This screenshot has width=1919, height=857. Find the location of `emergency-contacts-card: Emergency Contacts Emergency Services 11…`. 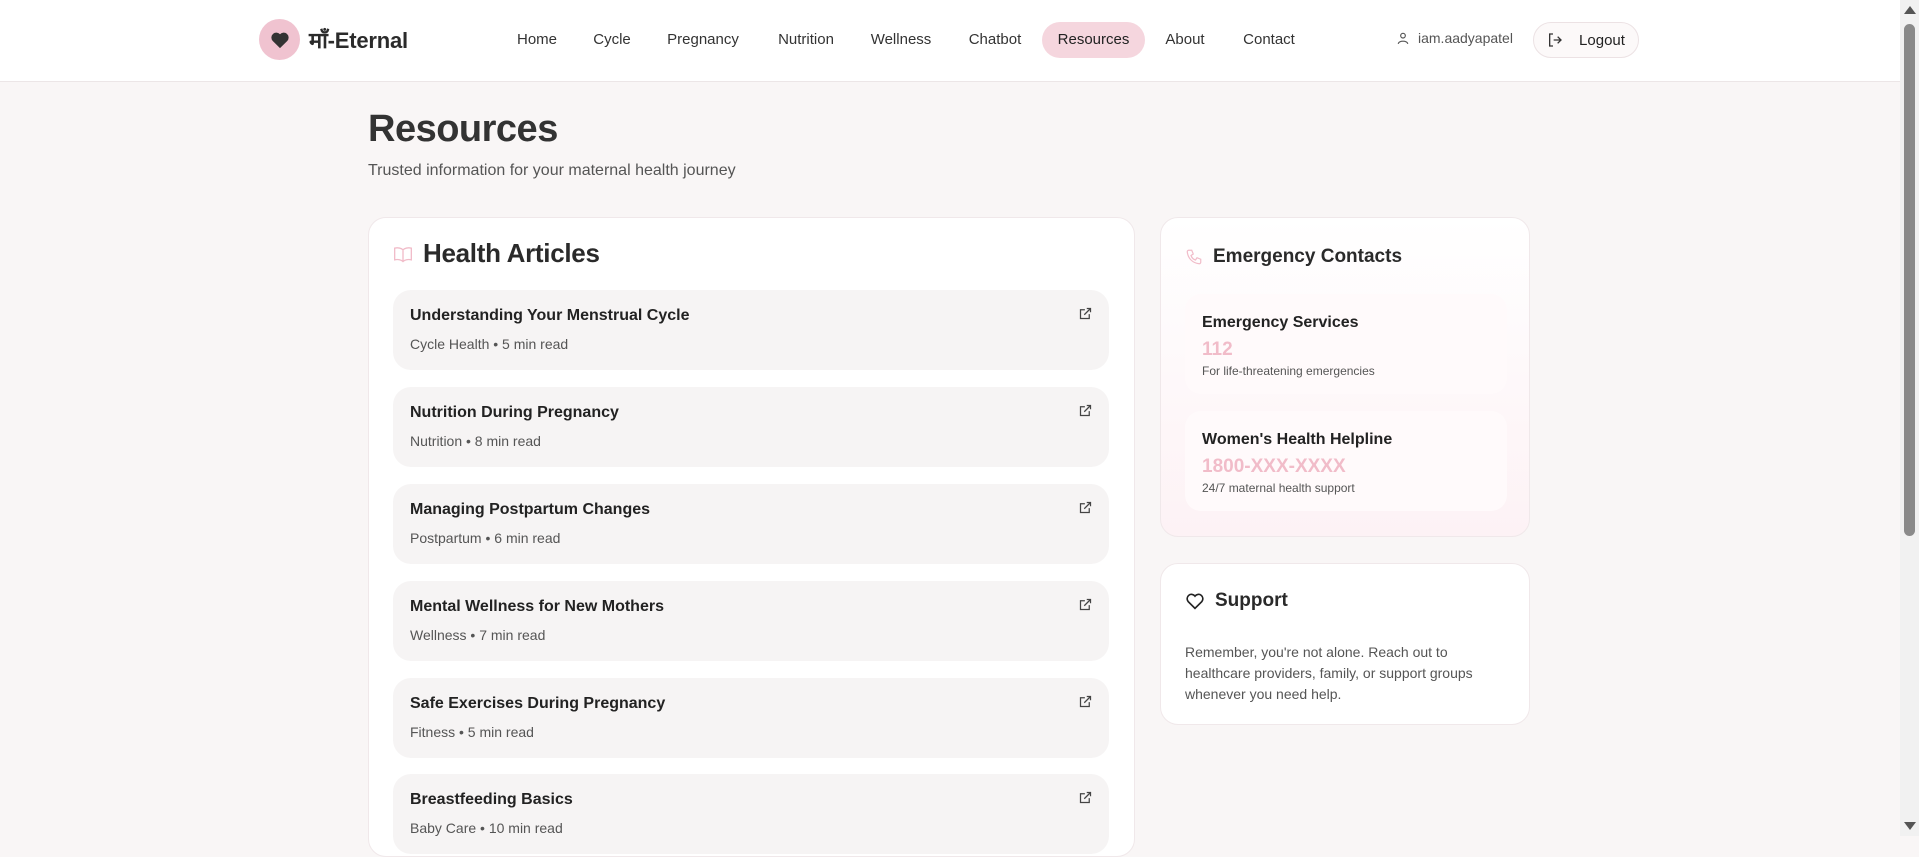

emergency-contacts-card: Emergency Contacts Emergency Services 11… is located at coordinates (1345, 377).